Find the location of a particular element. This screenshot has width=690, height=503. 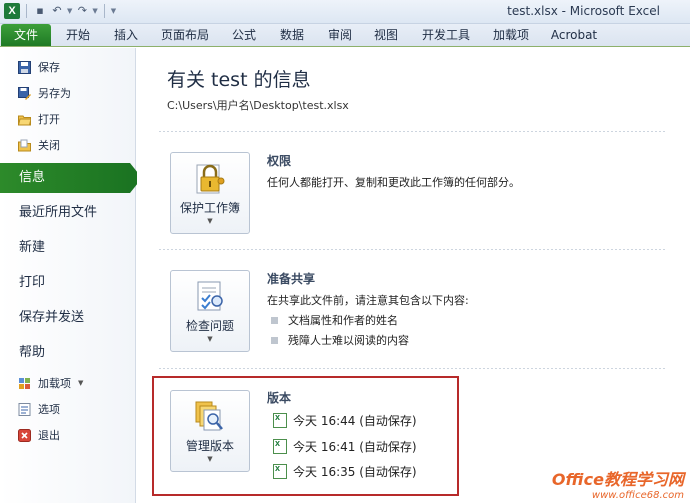

nav-save-send: 保存并发送 is located at coordinates (68, 318).